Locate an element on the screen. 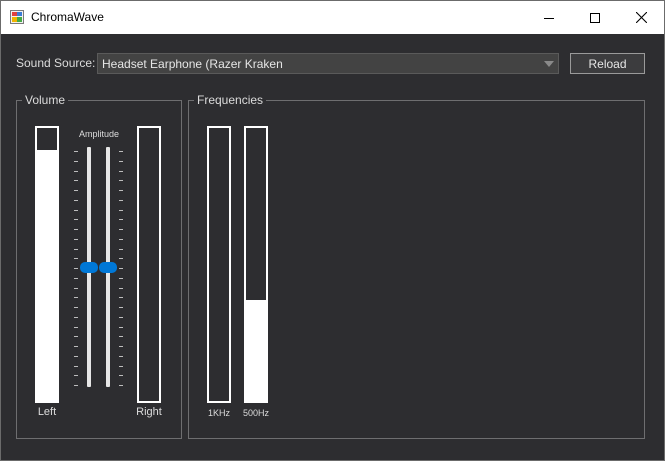  maximize-icon is located at coordinates (595, 17).